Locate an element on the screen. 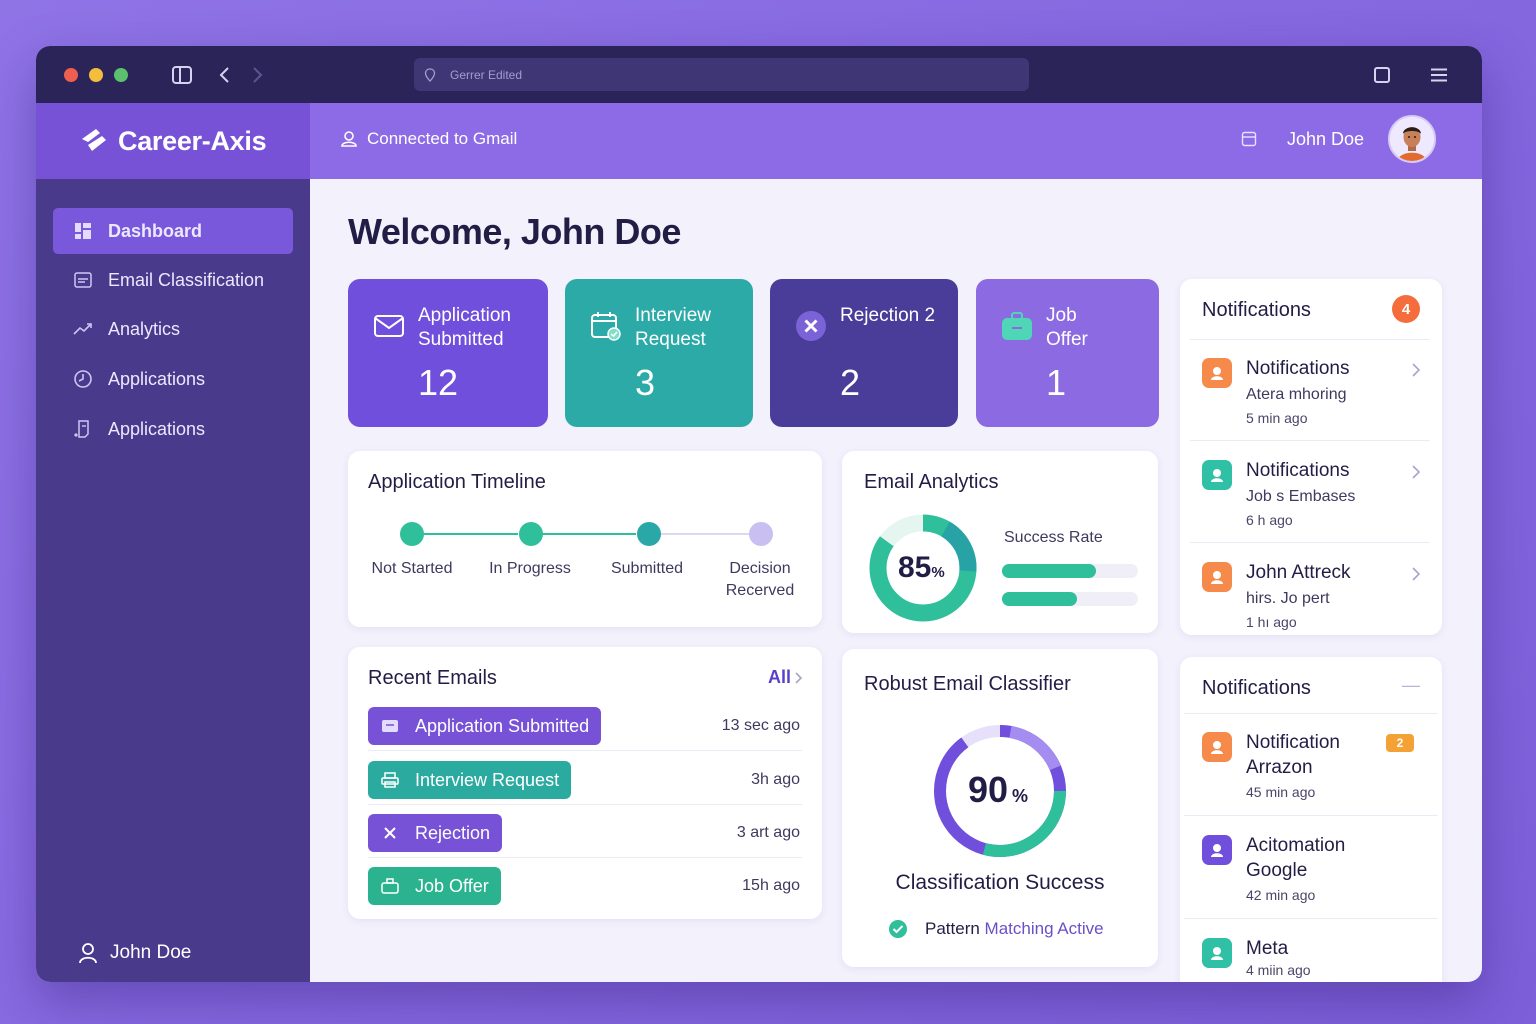 The image size is (1536, 1024). notification-item: Notifications Job s Embases 6 h ago is located at coordinates (1310, 492).